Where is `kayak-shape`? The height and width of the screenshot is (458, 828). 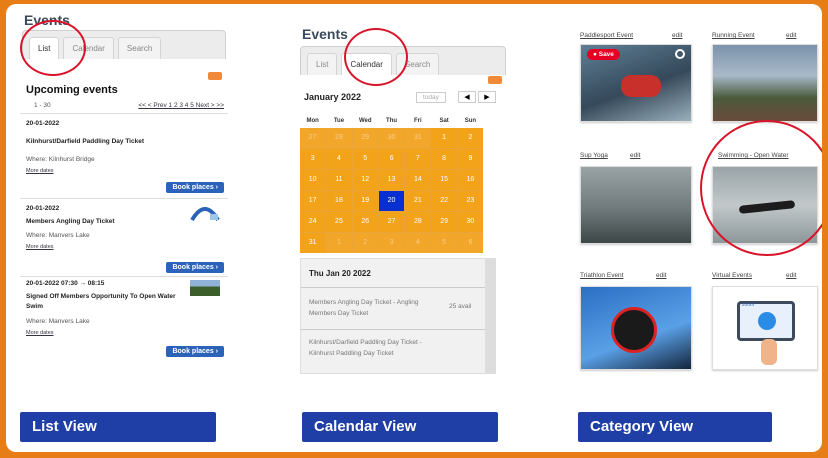 kayak-shape is located at coordinates (641, 86).